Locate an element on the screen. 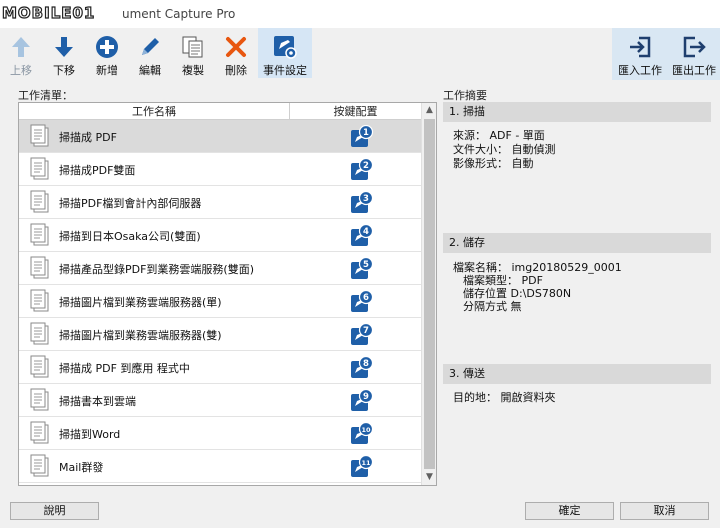 This screenshot has width=720, height=528. scan-image-mode: 影像形式： 自動 is located at coordinates (493, 163).